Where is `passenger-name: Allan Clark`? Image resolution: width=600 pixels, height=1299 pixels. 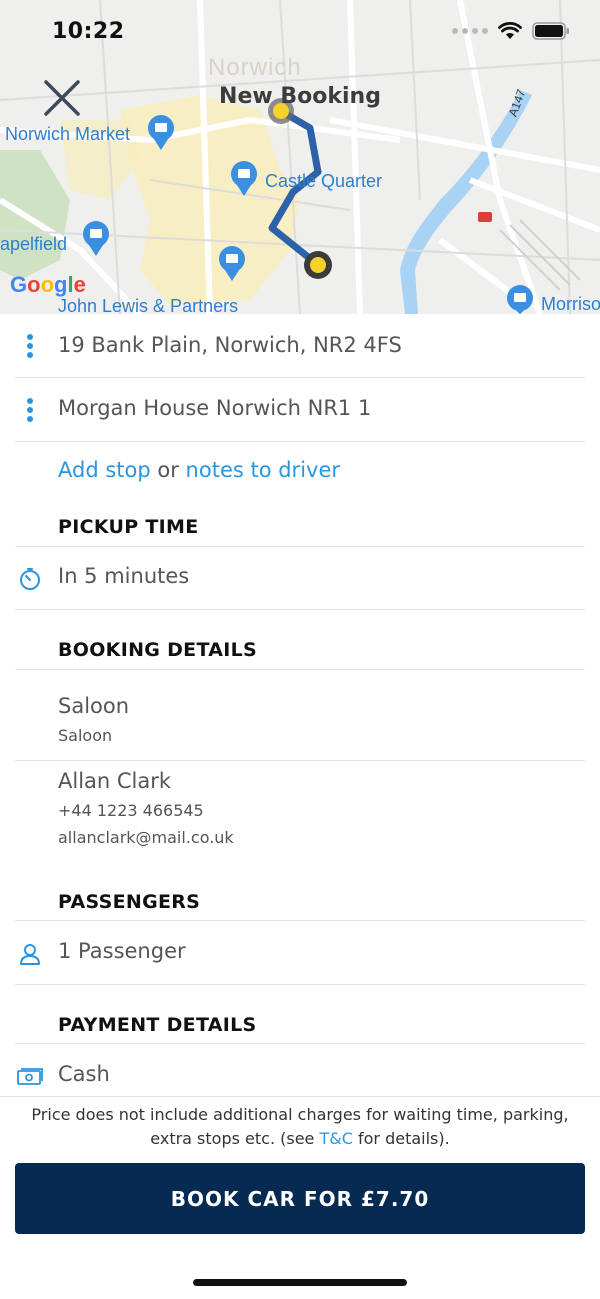 passenger-name: Allan Clark is located at coordinates (115, 781).